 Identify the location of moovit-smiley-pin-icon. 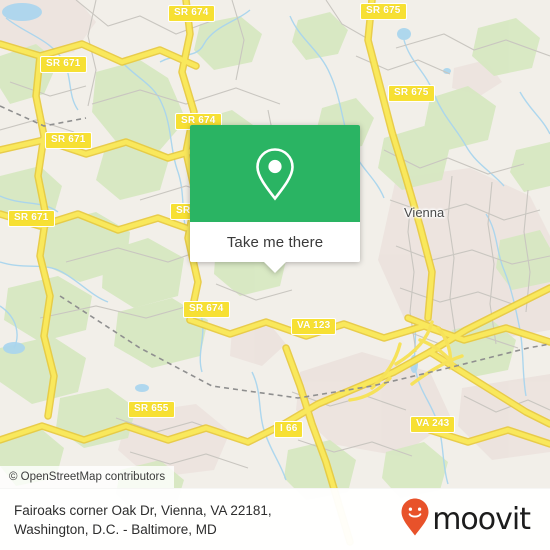
(415, 519).